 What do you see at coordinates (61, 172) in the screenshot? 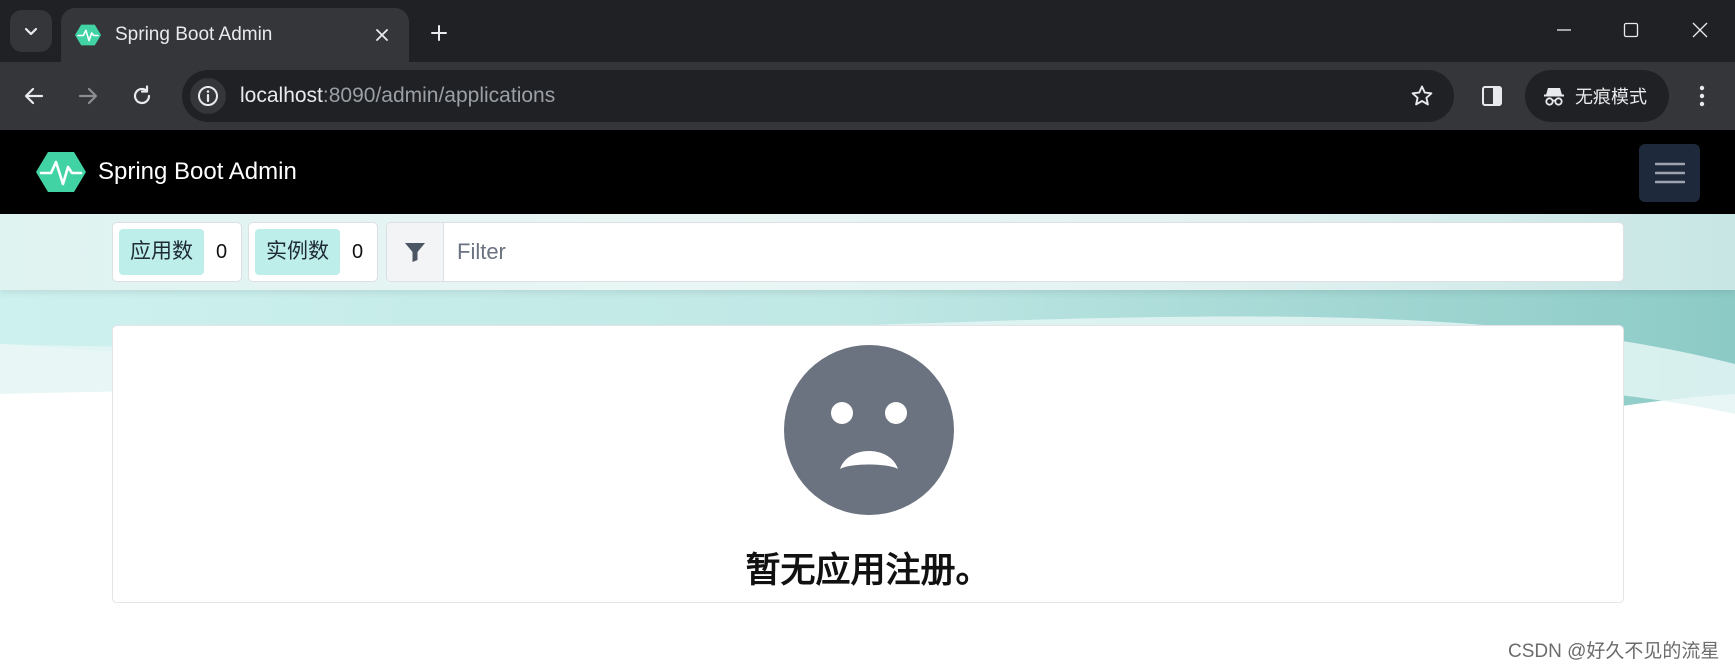
I see `spring-boot-admin-logo` at bounding box center [61, 172].